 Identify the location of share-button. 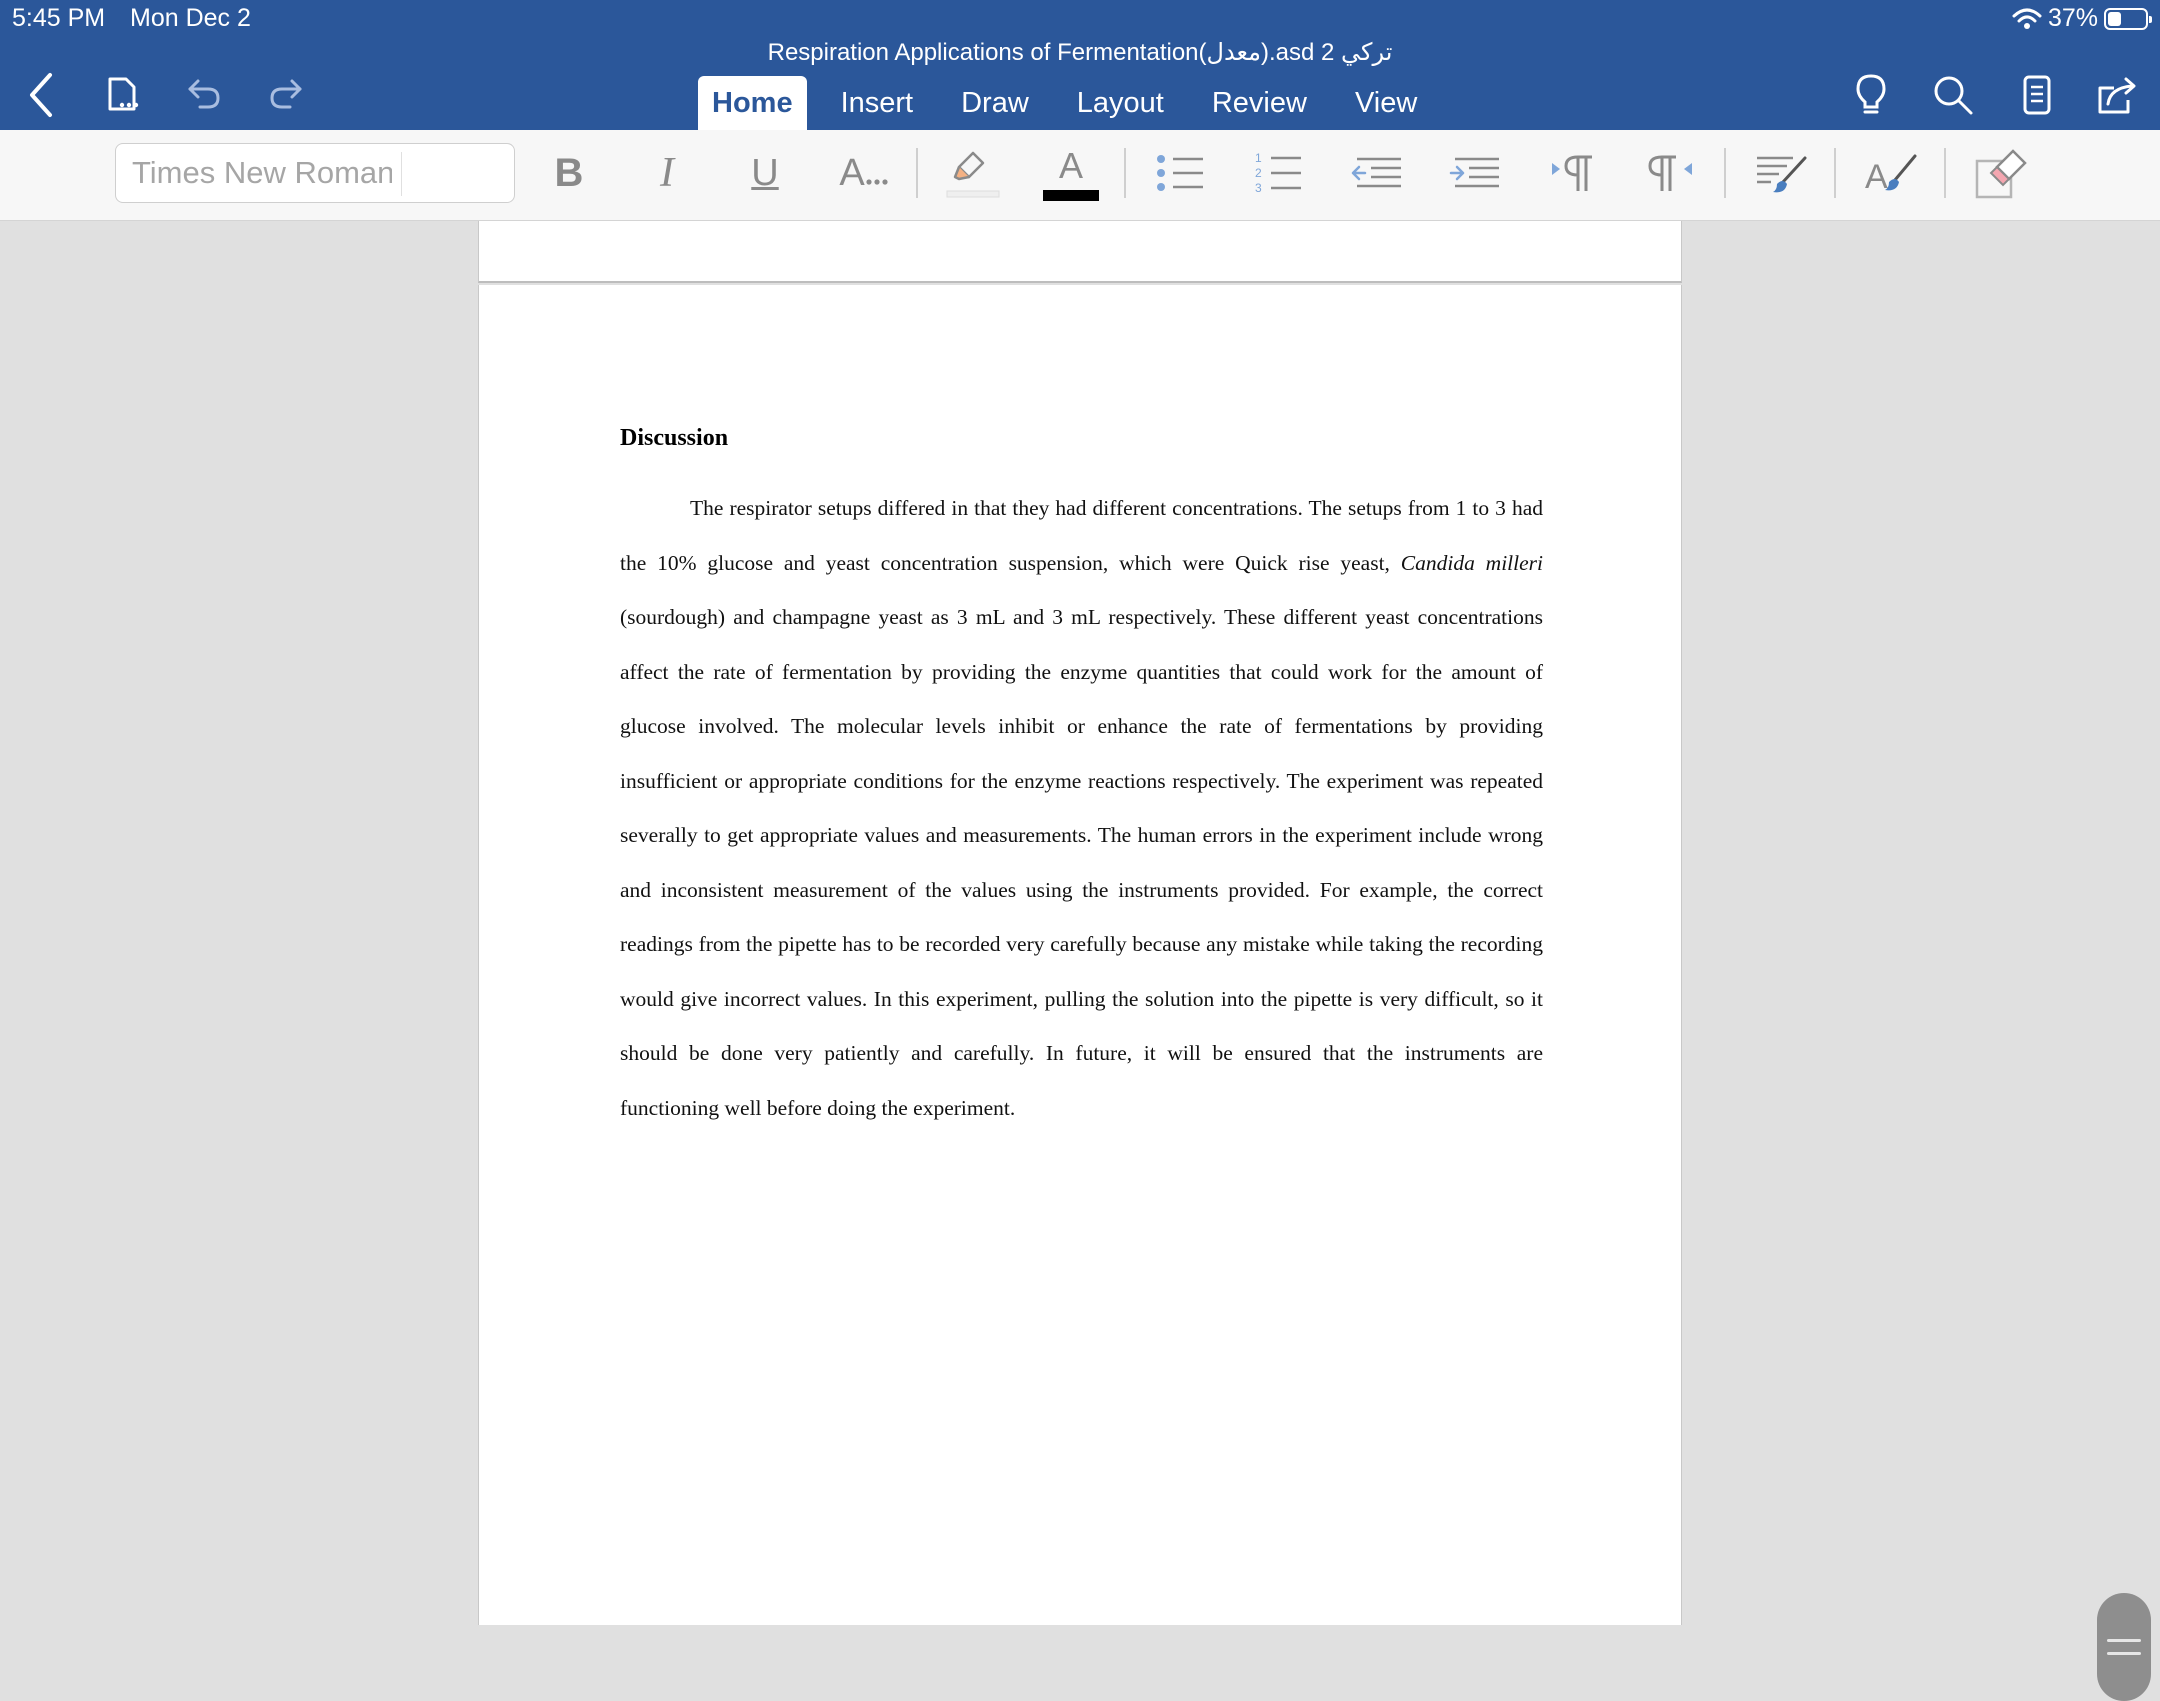
(2117, 95).